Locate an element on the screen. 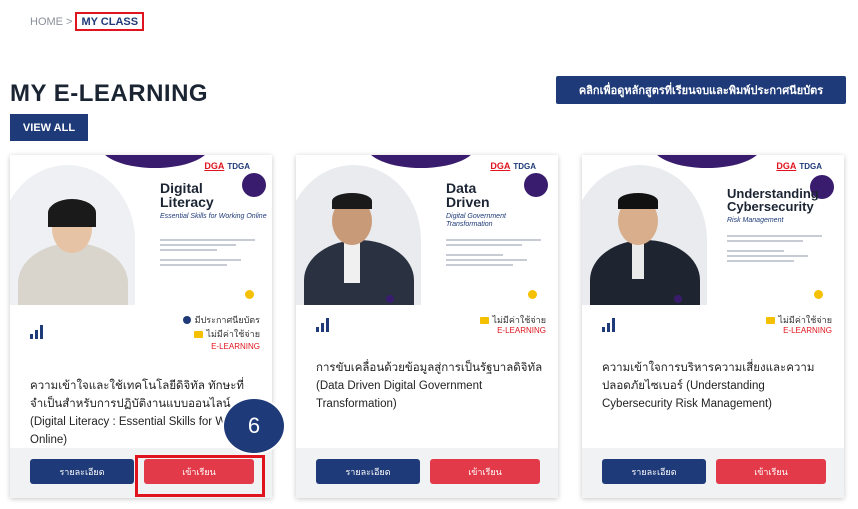  view-all-button: VIEW ALL is located at coordinates (49, 127).